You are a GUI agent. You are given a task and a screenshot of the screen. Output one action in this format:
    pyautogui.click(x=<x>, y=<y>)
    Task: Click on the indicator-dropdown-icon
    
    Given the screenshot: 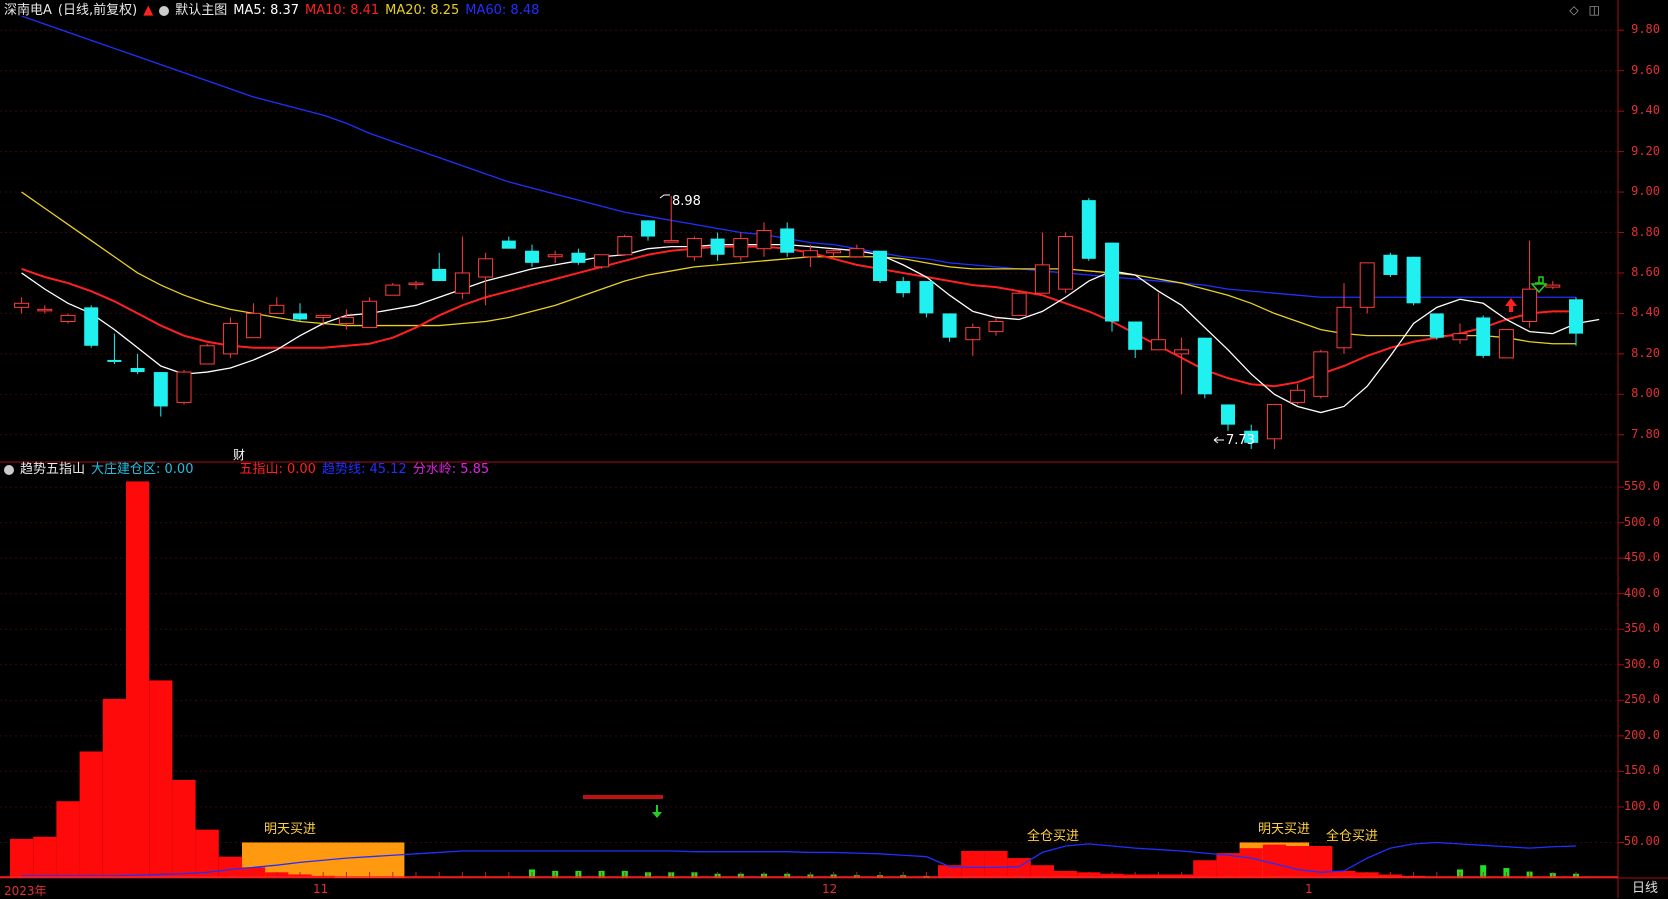 What is the action you would take?
    pyautogui.click(x=9, y=470)
    